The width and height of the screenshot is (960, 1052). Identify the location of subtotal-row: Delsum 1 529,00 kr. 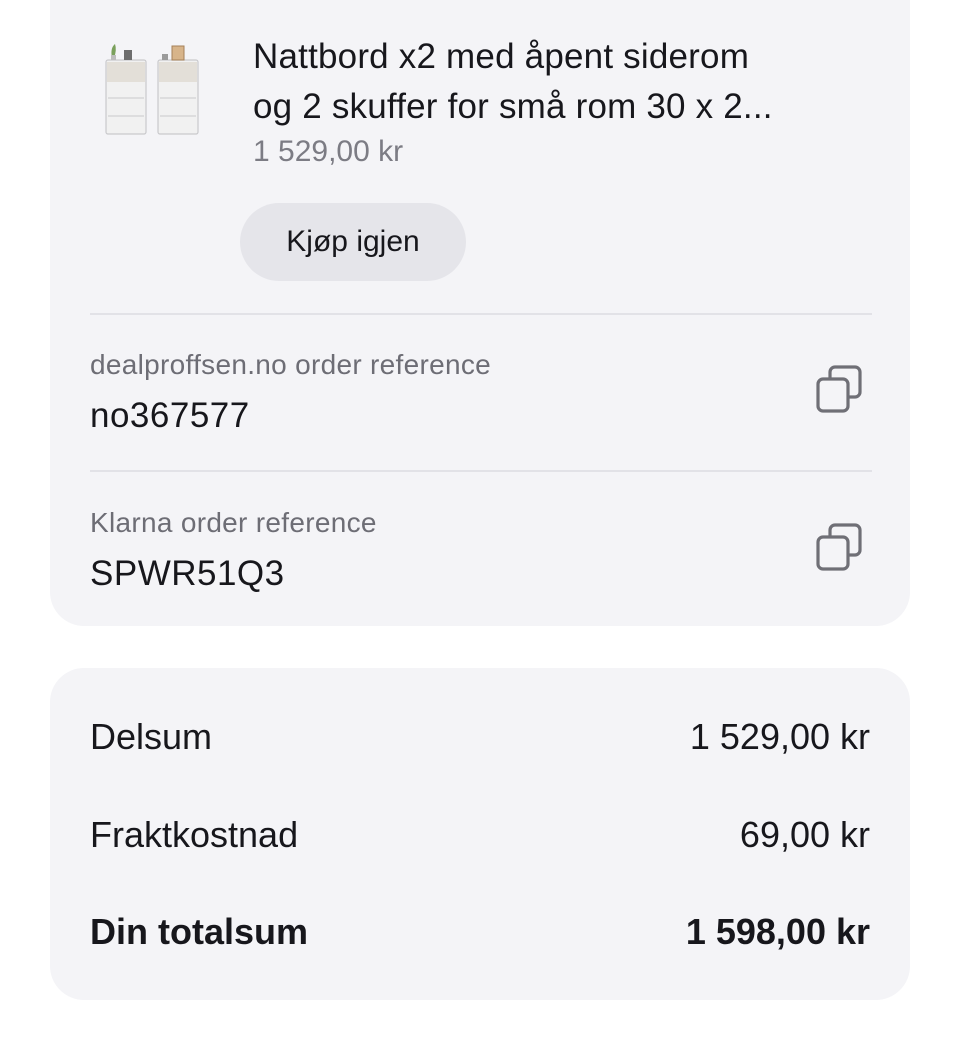
(480, 739).